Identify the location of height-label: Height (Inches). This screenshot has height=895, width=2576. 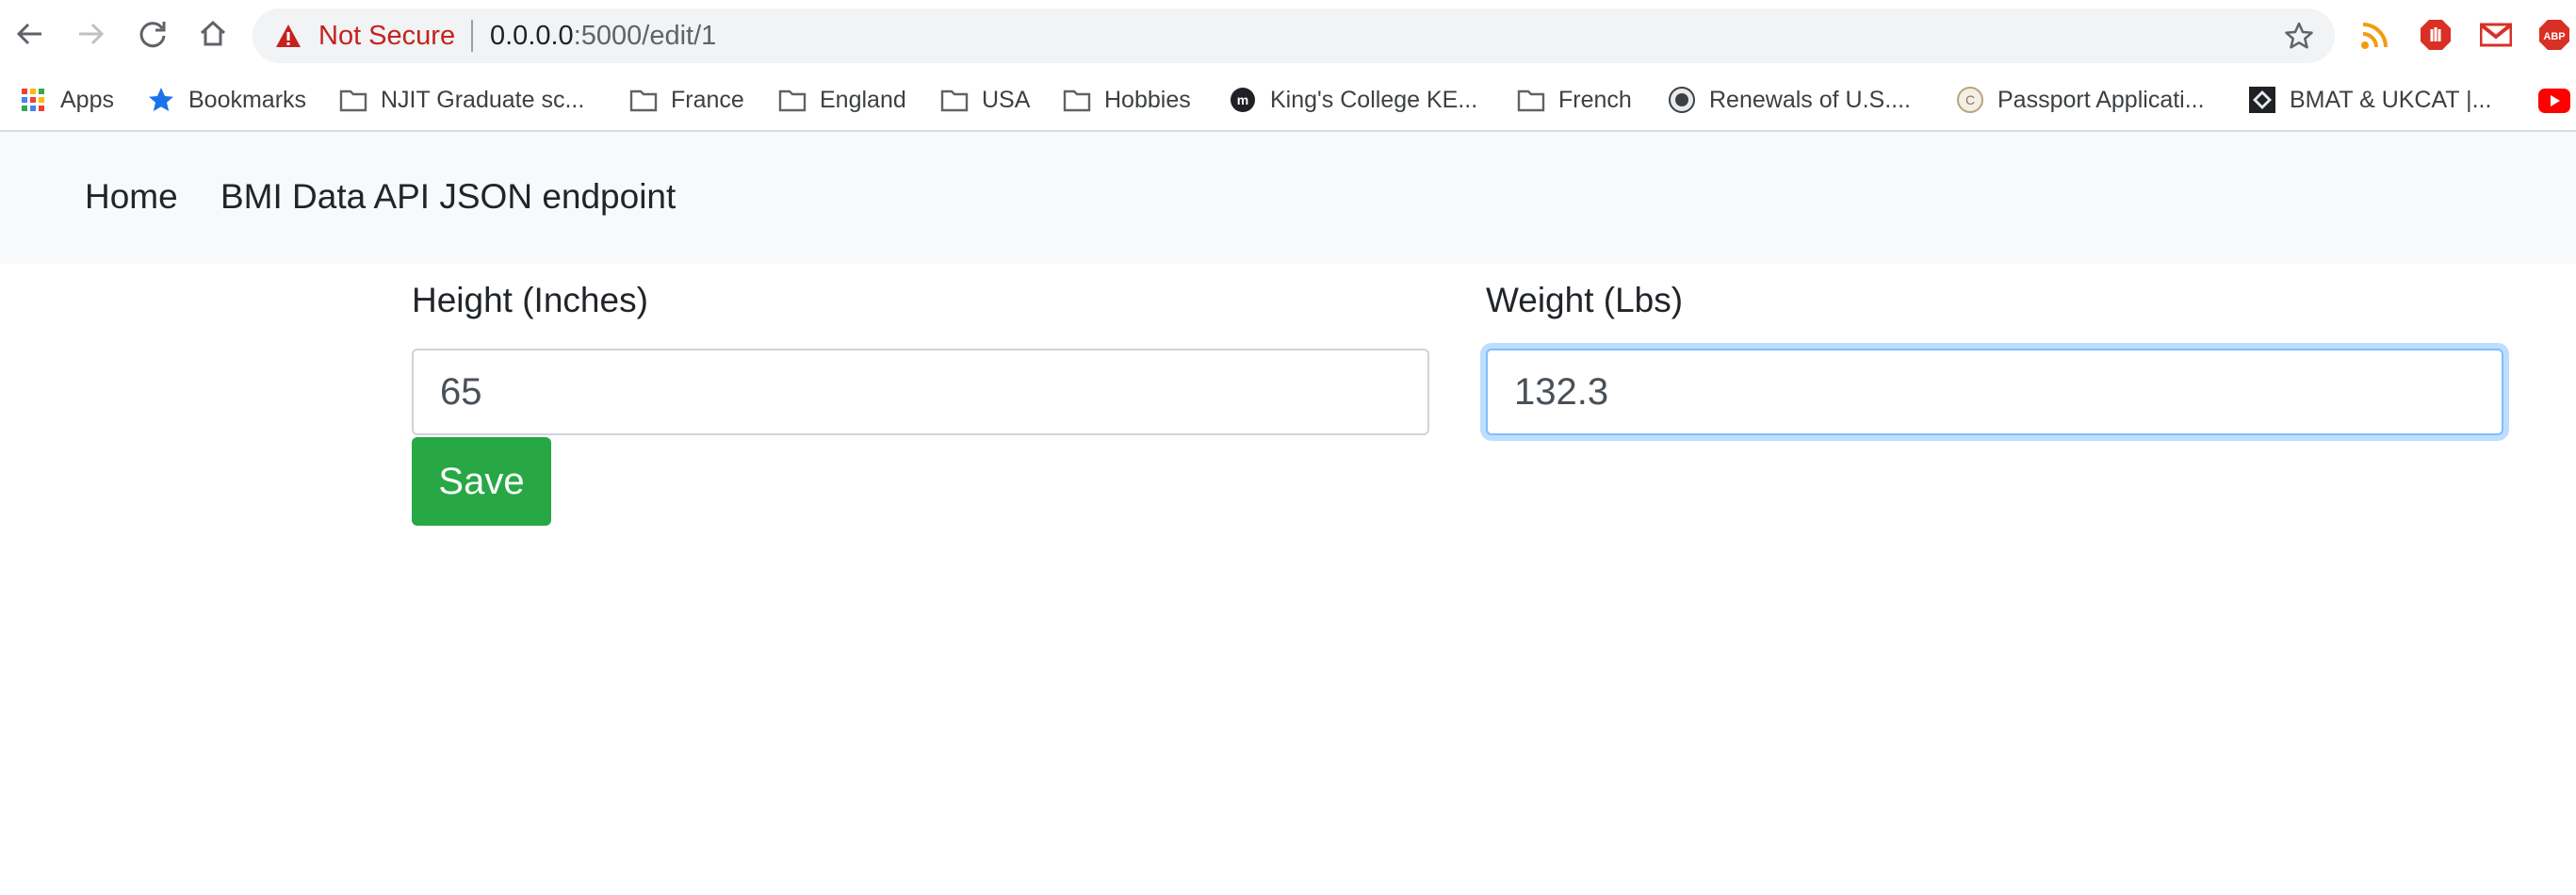
(530, 300).